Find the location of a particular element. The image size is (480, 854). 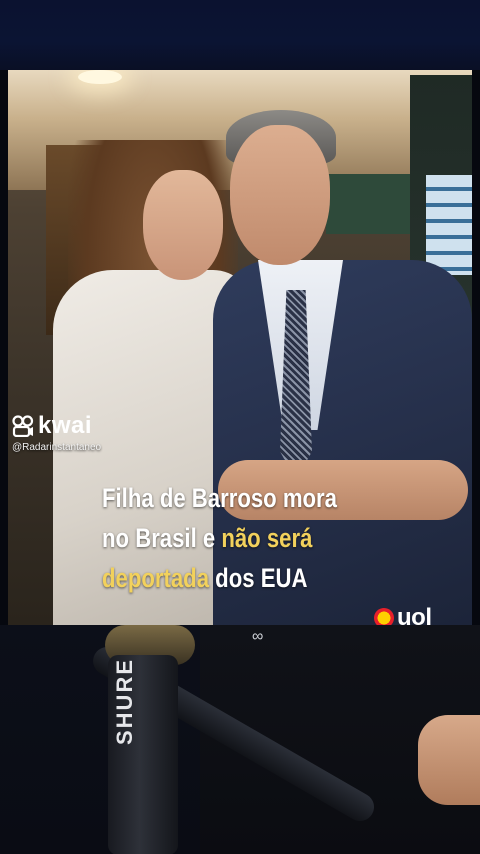

books is located at coordinates (449, 225).